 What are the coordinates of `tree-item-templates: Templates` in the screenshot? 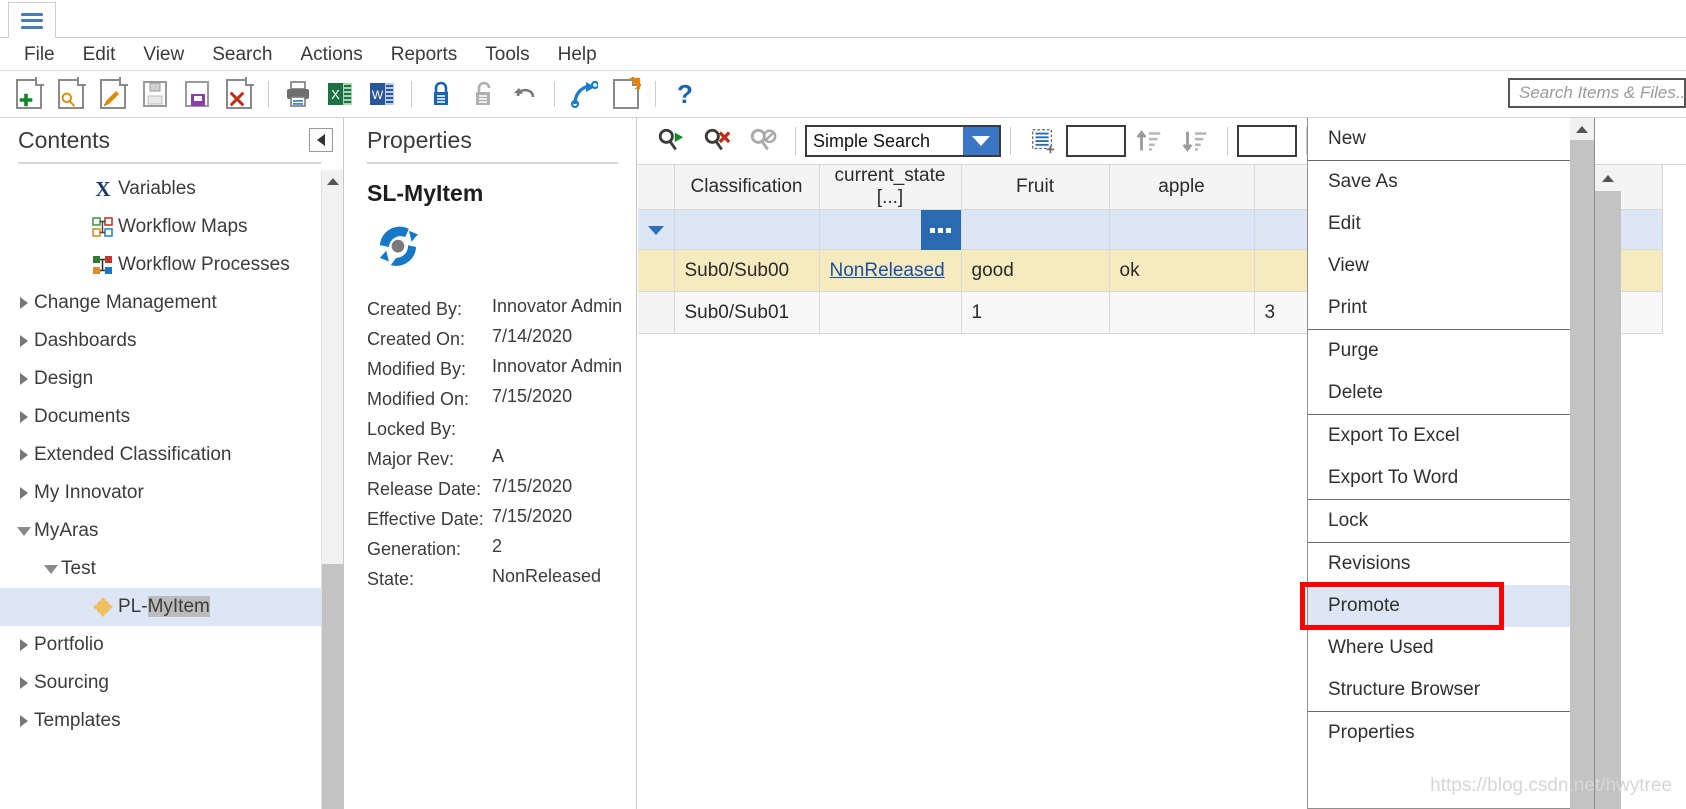 It's located at (160, 721).